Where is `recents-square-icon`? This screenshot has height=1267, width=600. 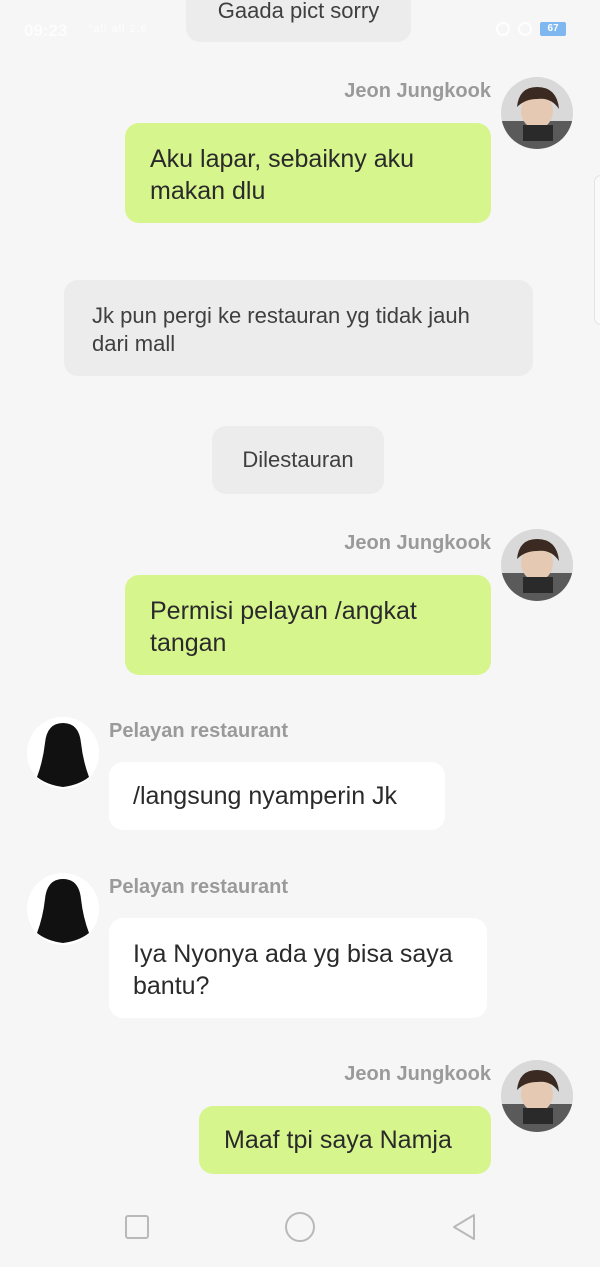
recents-square-icon is located at coordinates (137, 1227).